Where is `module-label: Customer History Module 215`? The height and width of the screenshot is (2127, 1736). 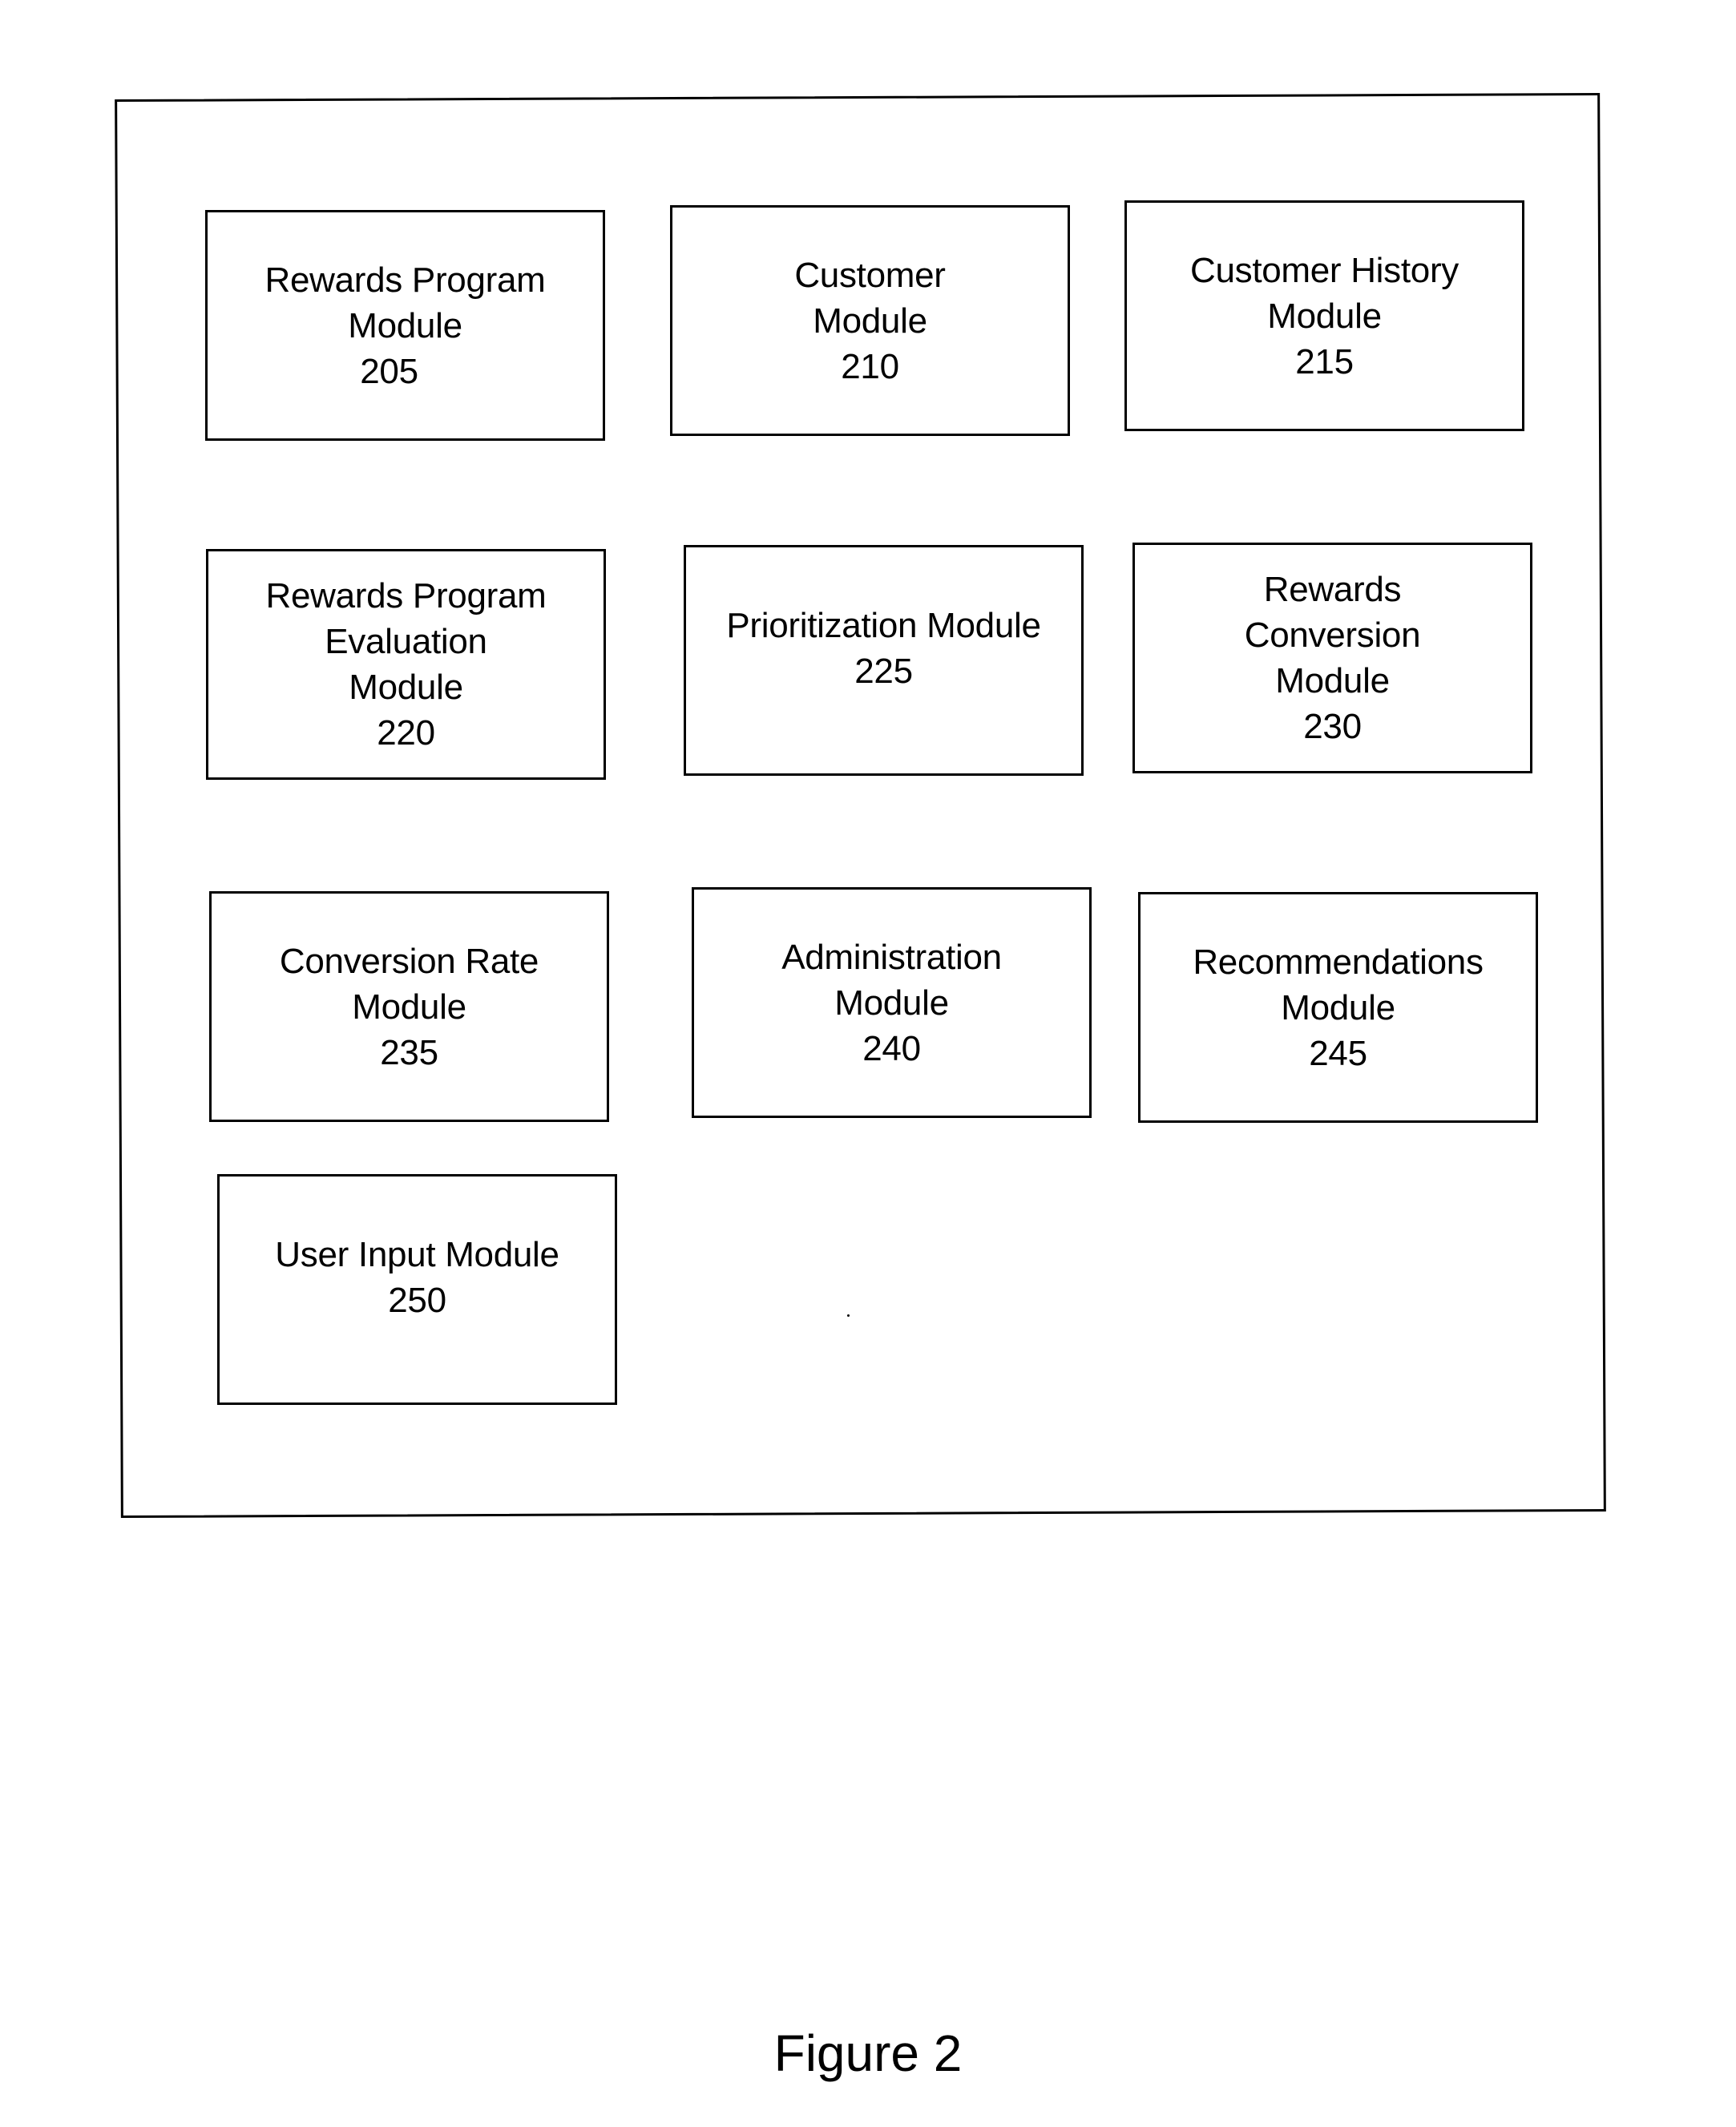 module-label: Customer History Module 215 is located at coordinates (1324, 316).